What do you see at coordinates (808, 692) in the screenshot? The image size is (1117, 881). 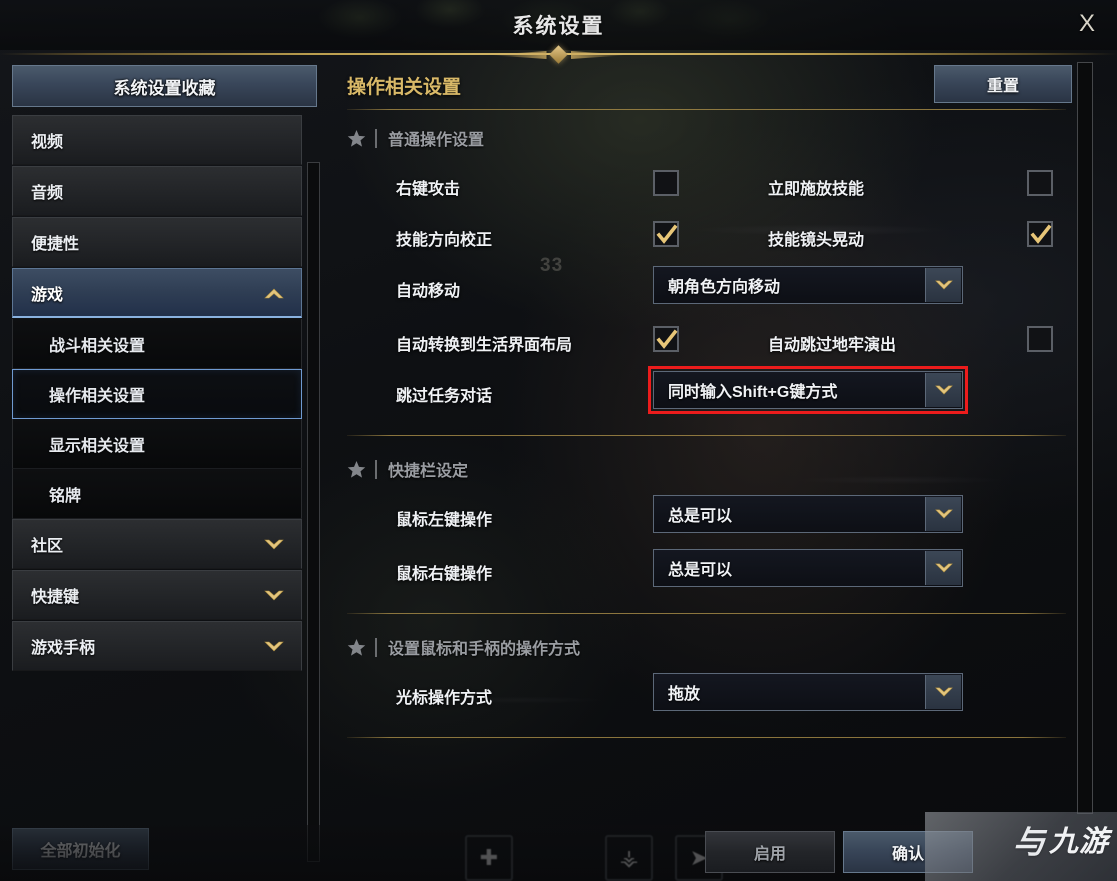 I see `setting-dropdown: 拖放` at bounding box center [808, 692].